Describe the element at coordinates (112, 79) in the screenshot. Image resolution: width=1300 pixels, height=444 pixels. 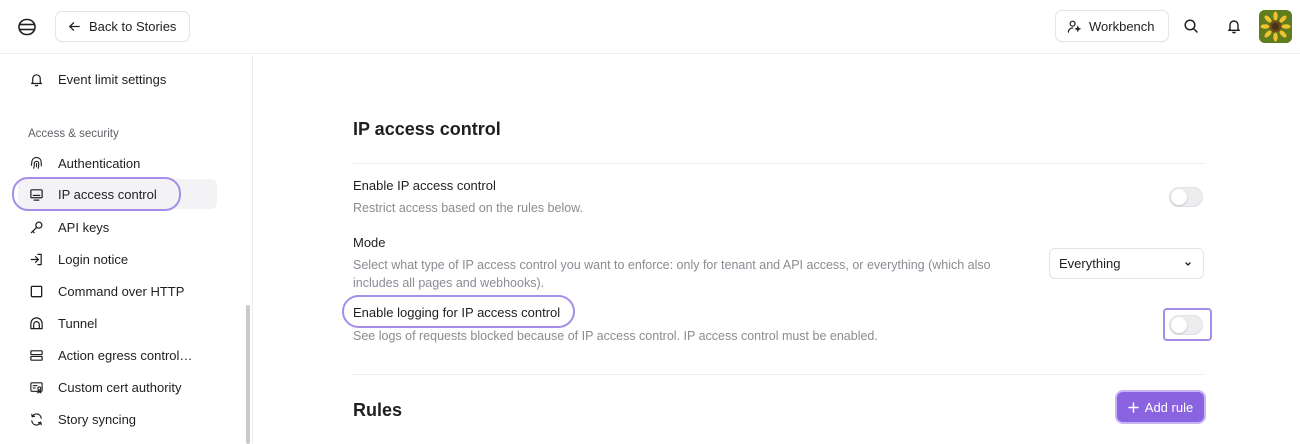
I see `sidebar-item-label: Event limit settings` at that location.